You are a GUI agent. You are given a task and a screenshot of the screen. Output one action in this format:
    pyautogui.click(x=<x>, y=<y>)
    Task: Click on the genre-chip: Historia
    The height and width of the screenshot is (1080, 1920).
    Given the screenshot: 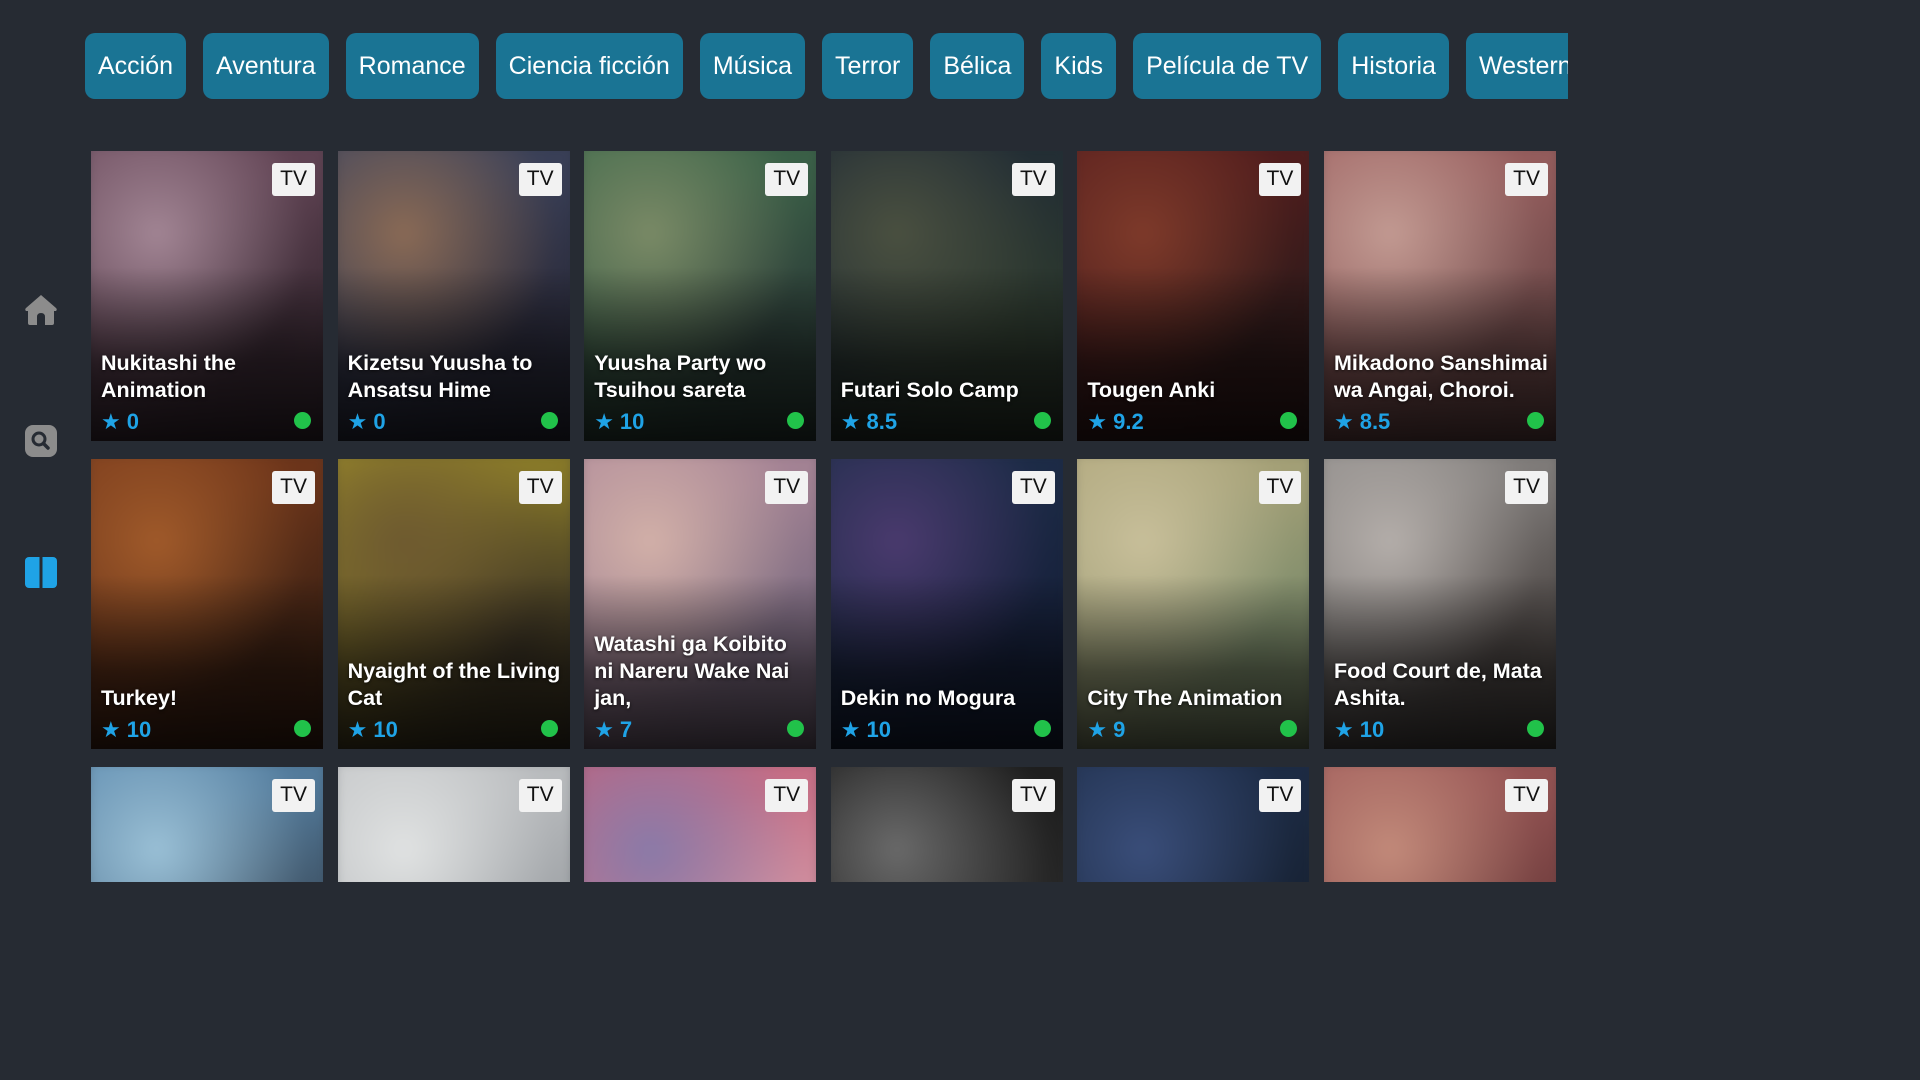 What is the action you would take?
    pyautogui.click(x=1393, y=66)
    